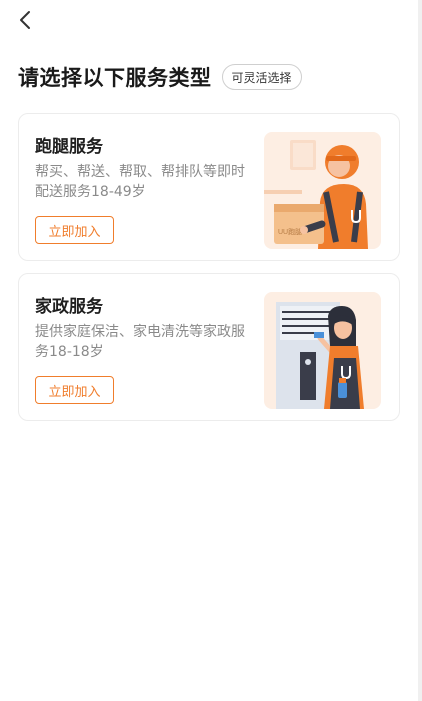  Describe the element at coordinates (69, 307) in the screenshot. I see `service-title: 家政服务` at that location.